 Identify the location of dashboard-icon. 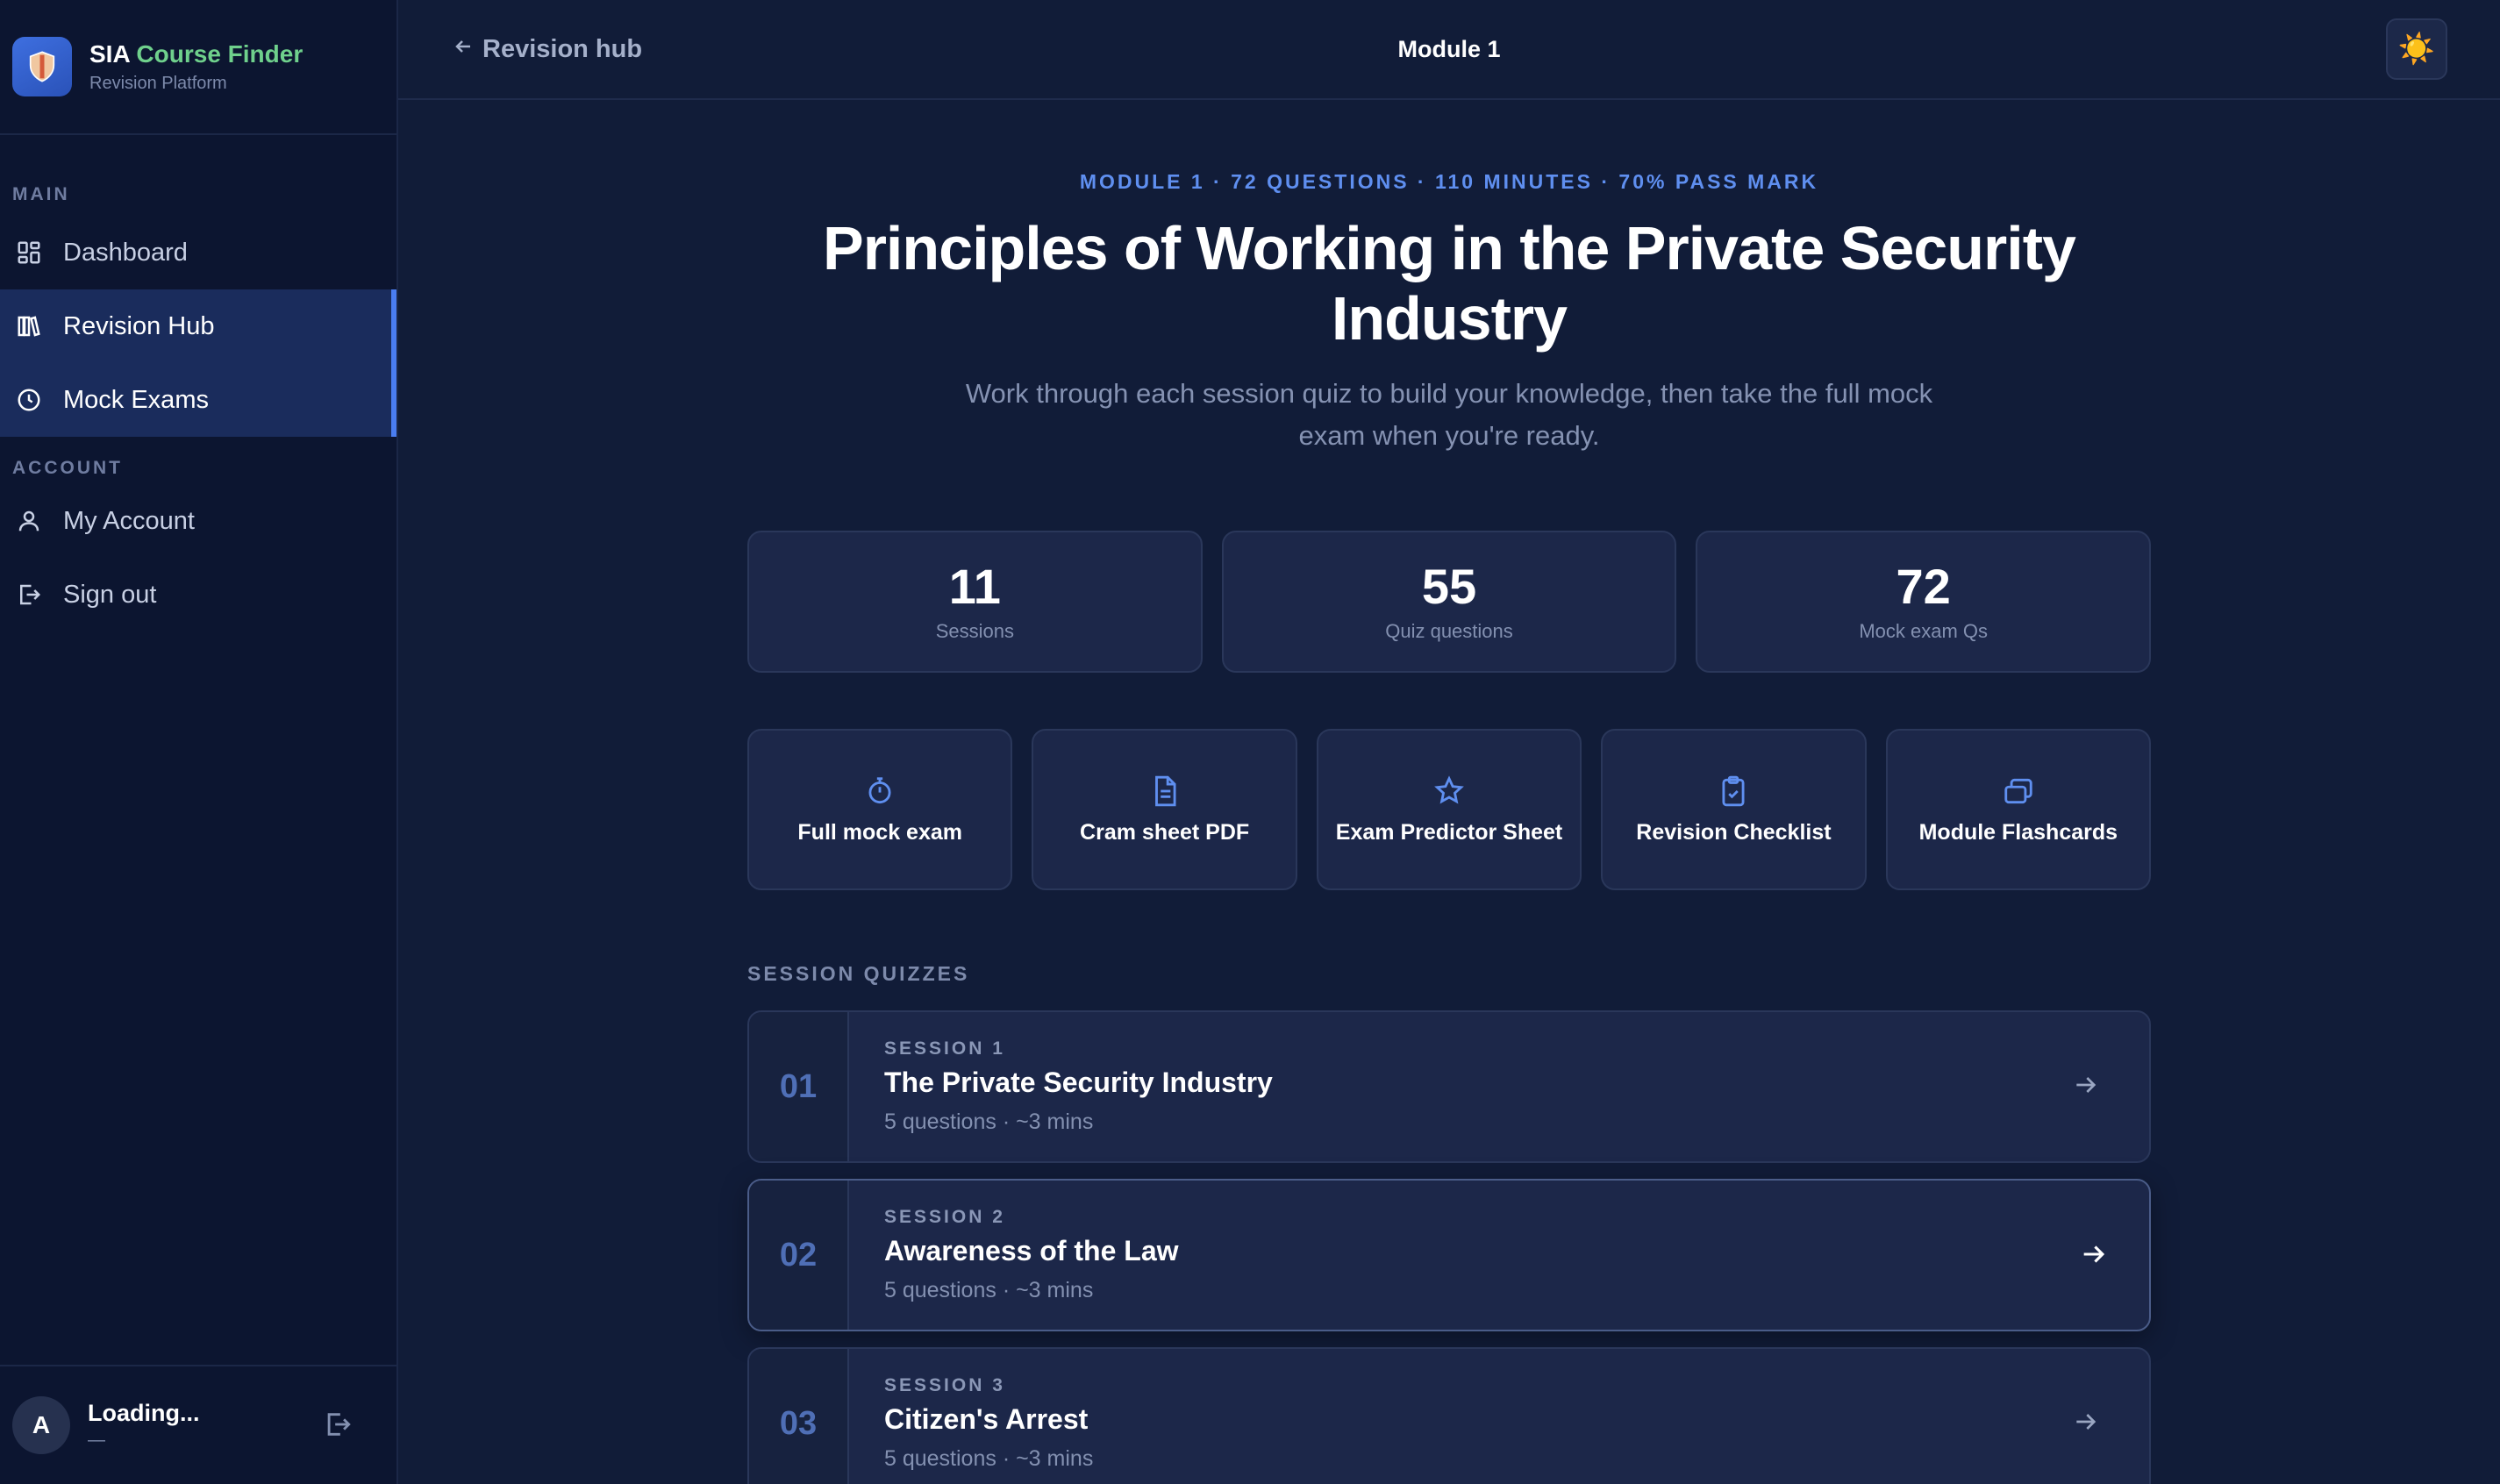
(29, 253).